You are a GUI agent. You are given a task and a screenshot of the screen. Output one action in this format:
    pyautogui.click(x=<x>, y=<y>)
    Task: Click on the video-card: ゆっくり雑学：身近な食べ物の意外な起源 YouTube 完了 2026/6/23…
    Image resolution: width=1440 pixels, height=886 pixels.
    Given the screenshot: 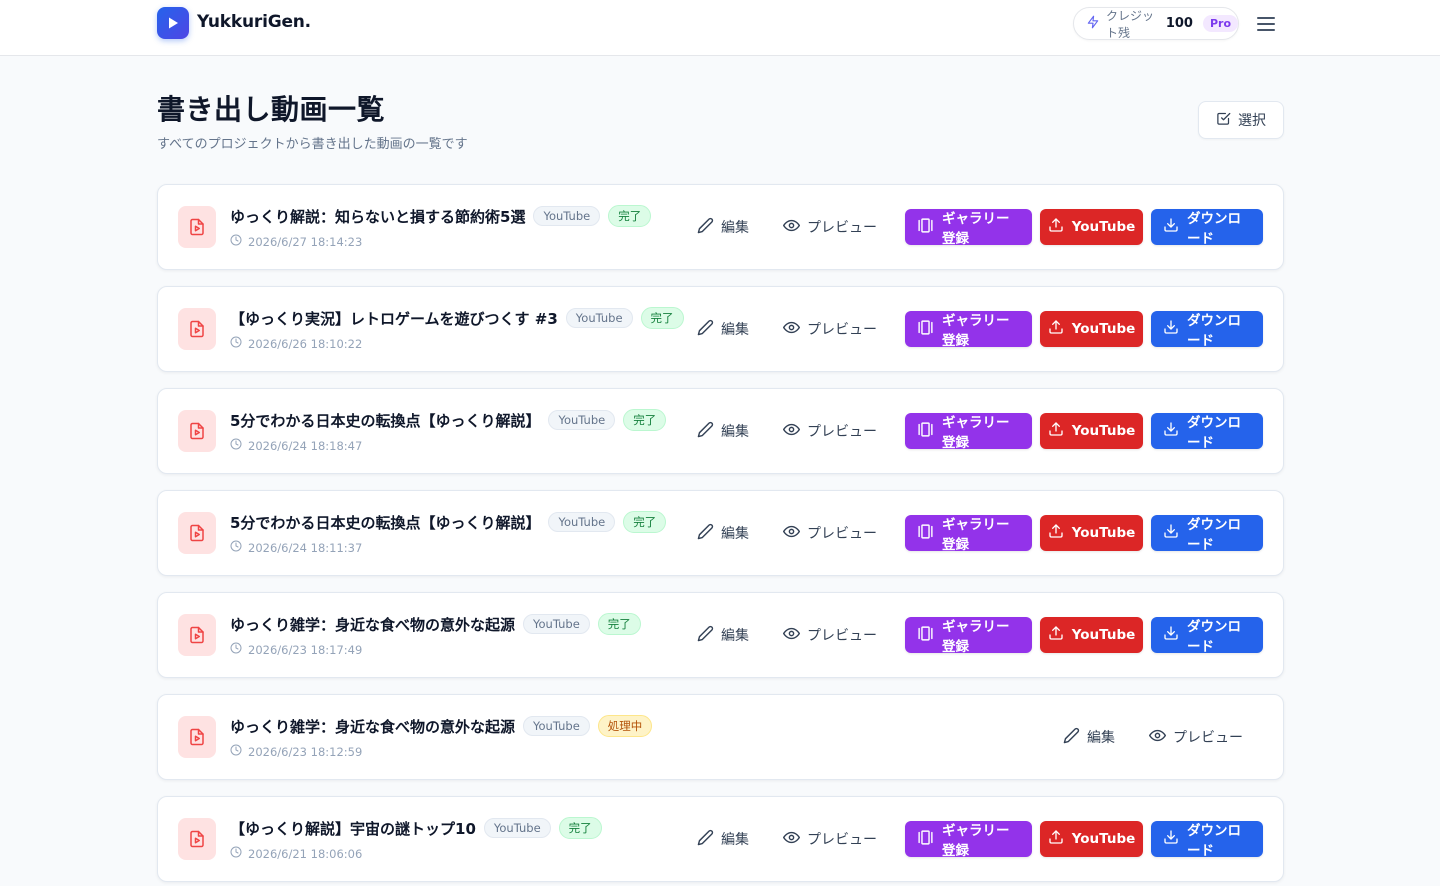 What is the action you would take?
    pyautogui.click(x=720, y=635)
    